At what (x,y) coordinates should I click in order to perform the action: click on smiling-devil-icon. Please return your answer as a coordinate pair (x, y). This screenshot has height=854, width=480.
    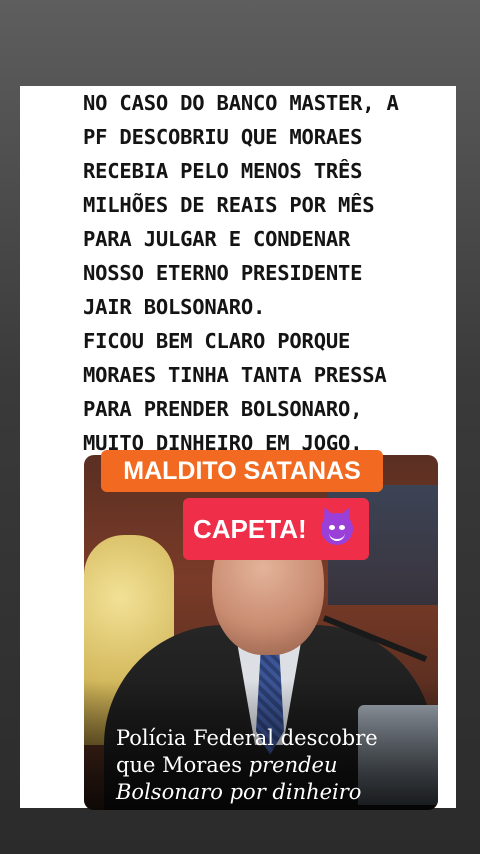
    Looking at the image, I should click on (337, 529).